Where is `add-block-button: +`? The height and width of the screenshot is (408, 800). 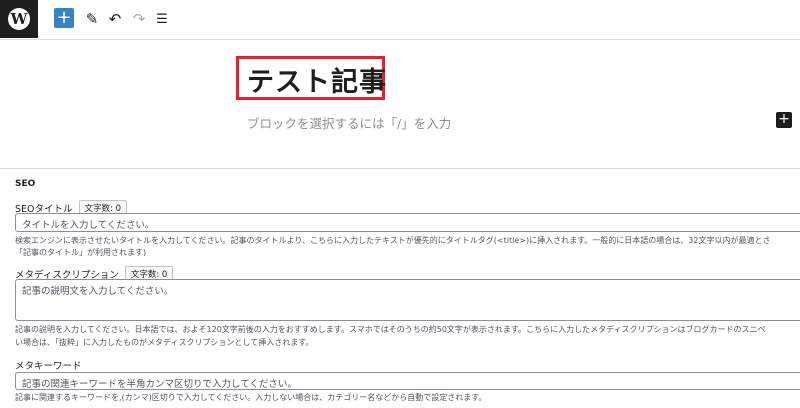
add-block-button: + is located at coordinates (64, 18).